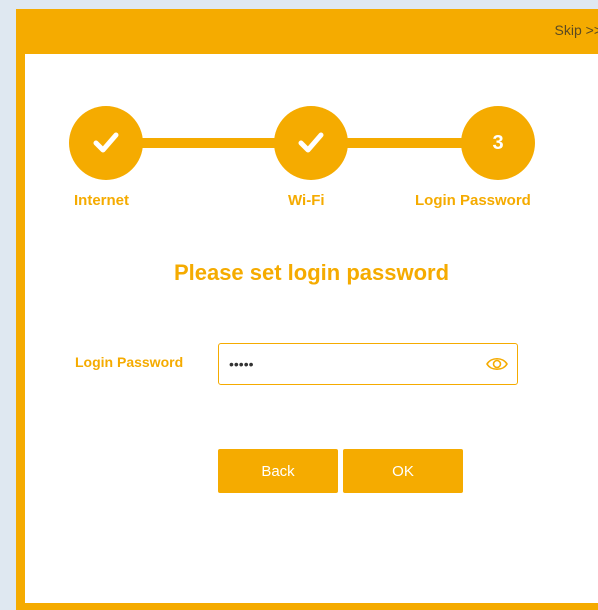  I want to click on ok-button: OK, so click(403, 471).